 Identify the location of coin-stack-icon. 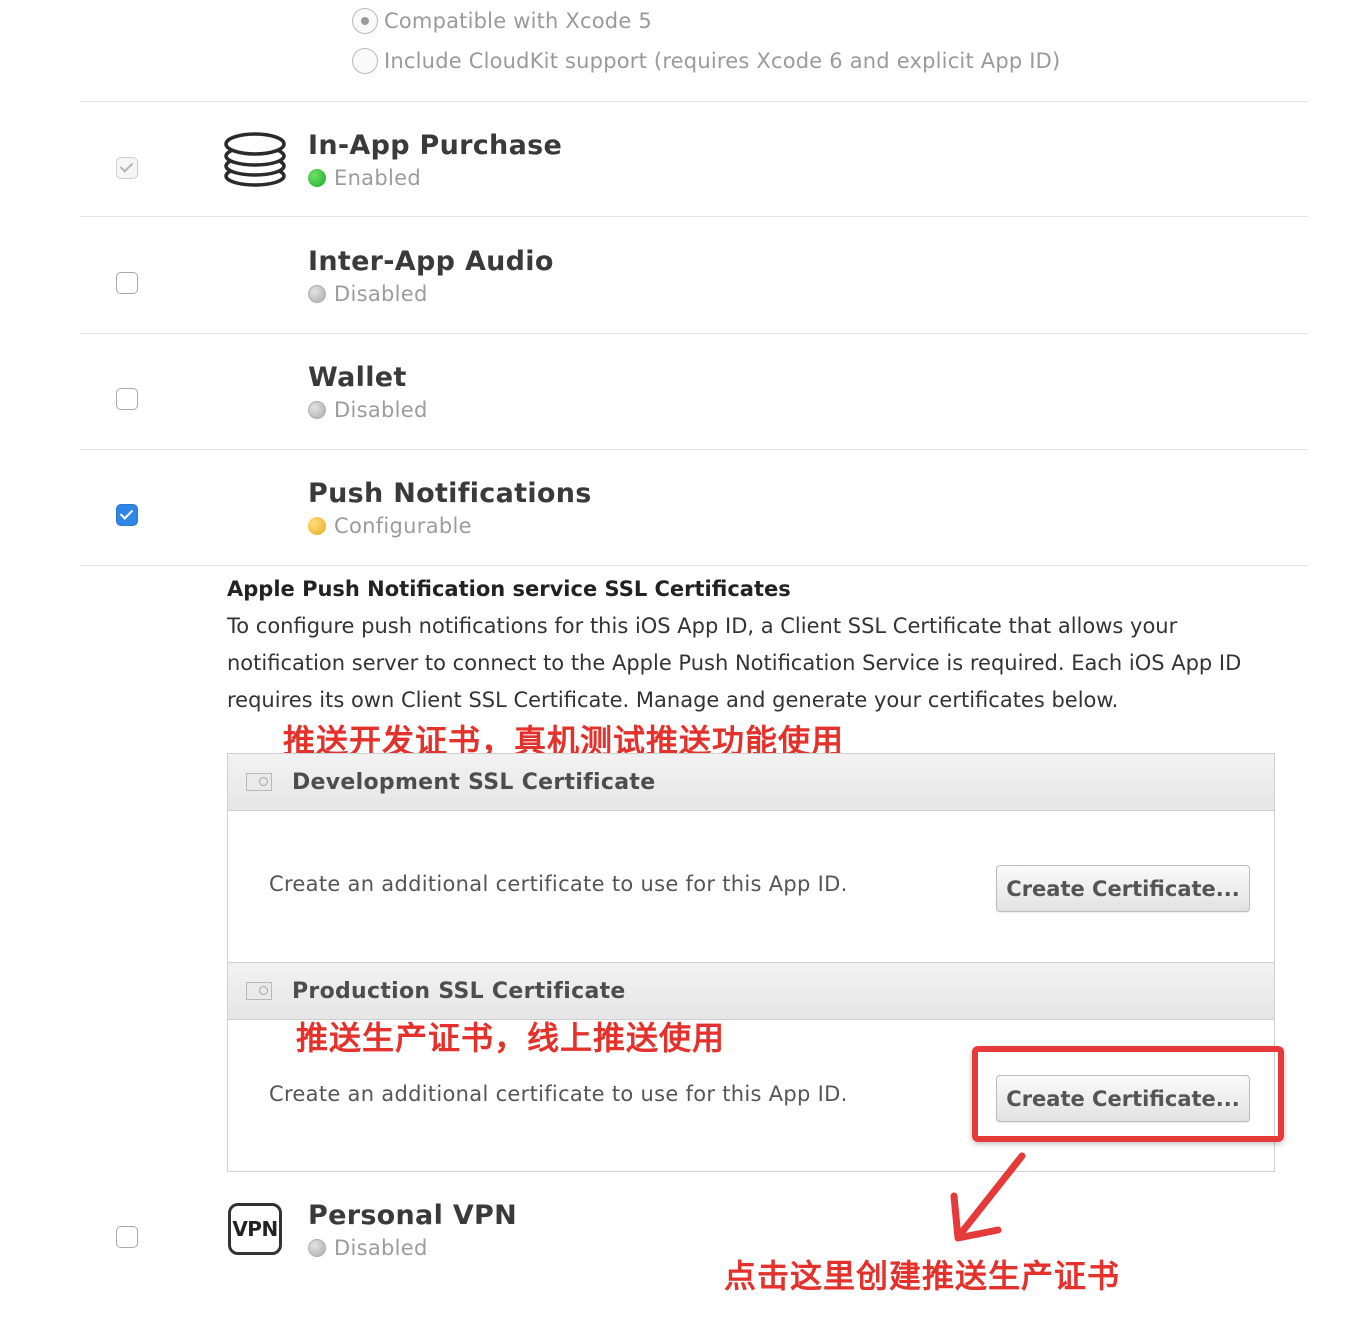
(255, 159).